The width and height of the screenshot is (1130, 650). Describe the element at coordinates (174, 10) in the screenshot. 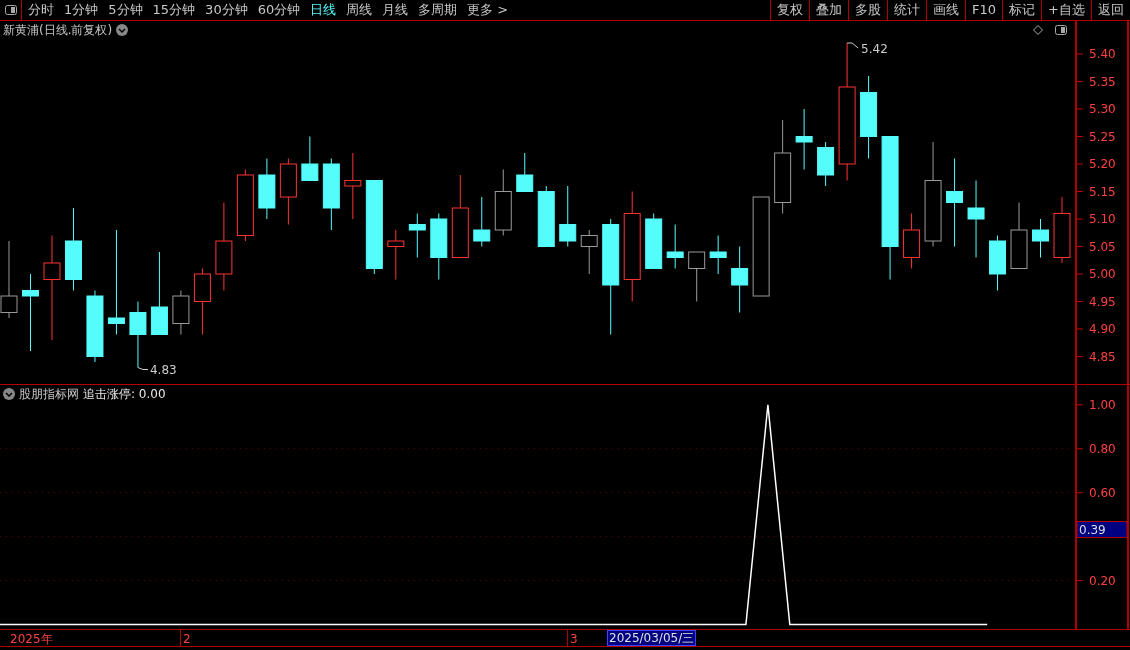

I see `period-tab: 15分钟` at that location.